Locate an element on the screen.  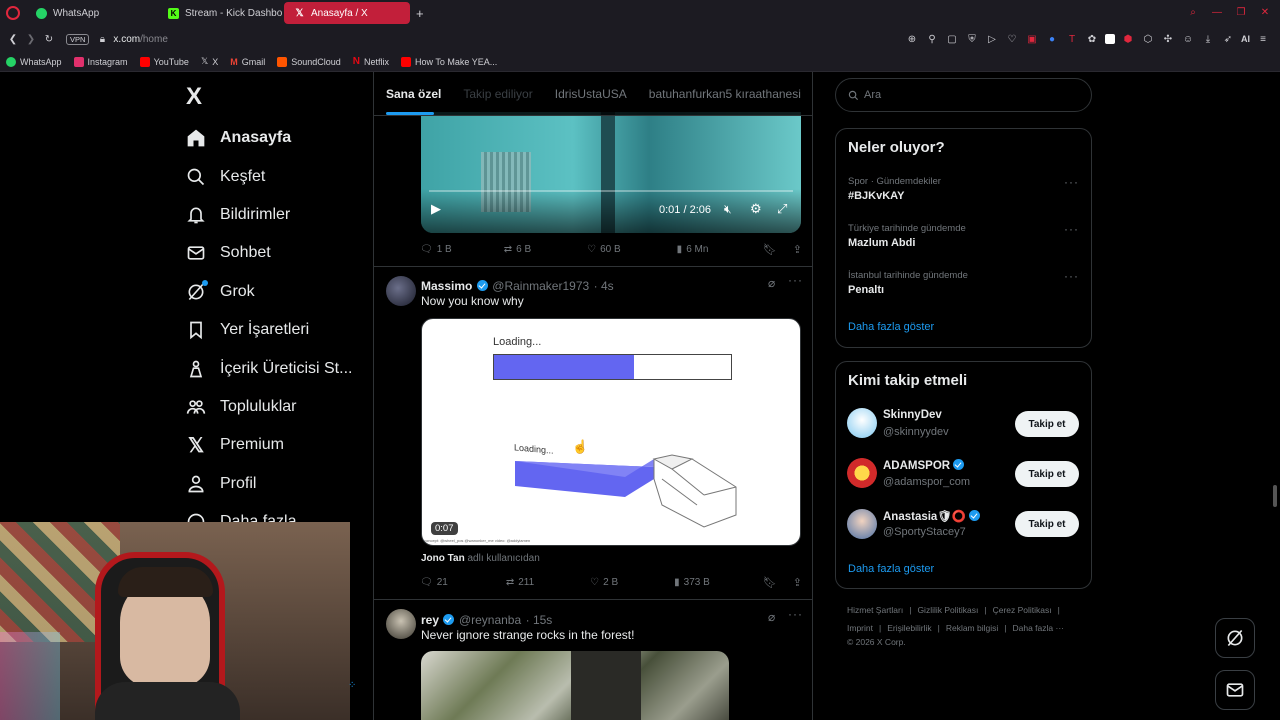
reload-icon: ↻ is located at coordinates (49, 39).